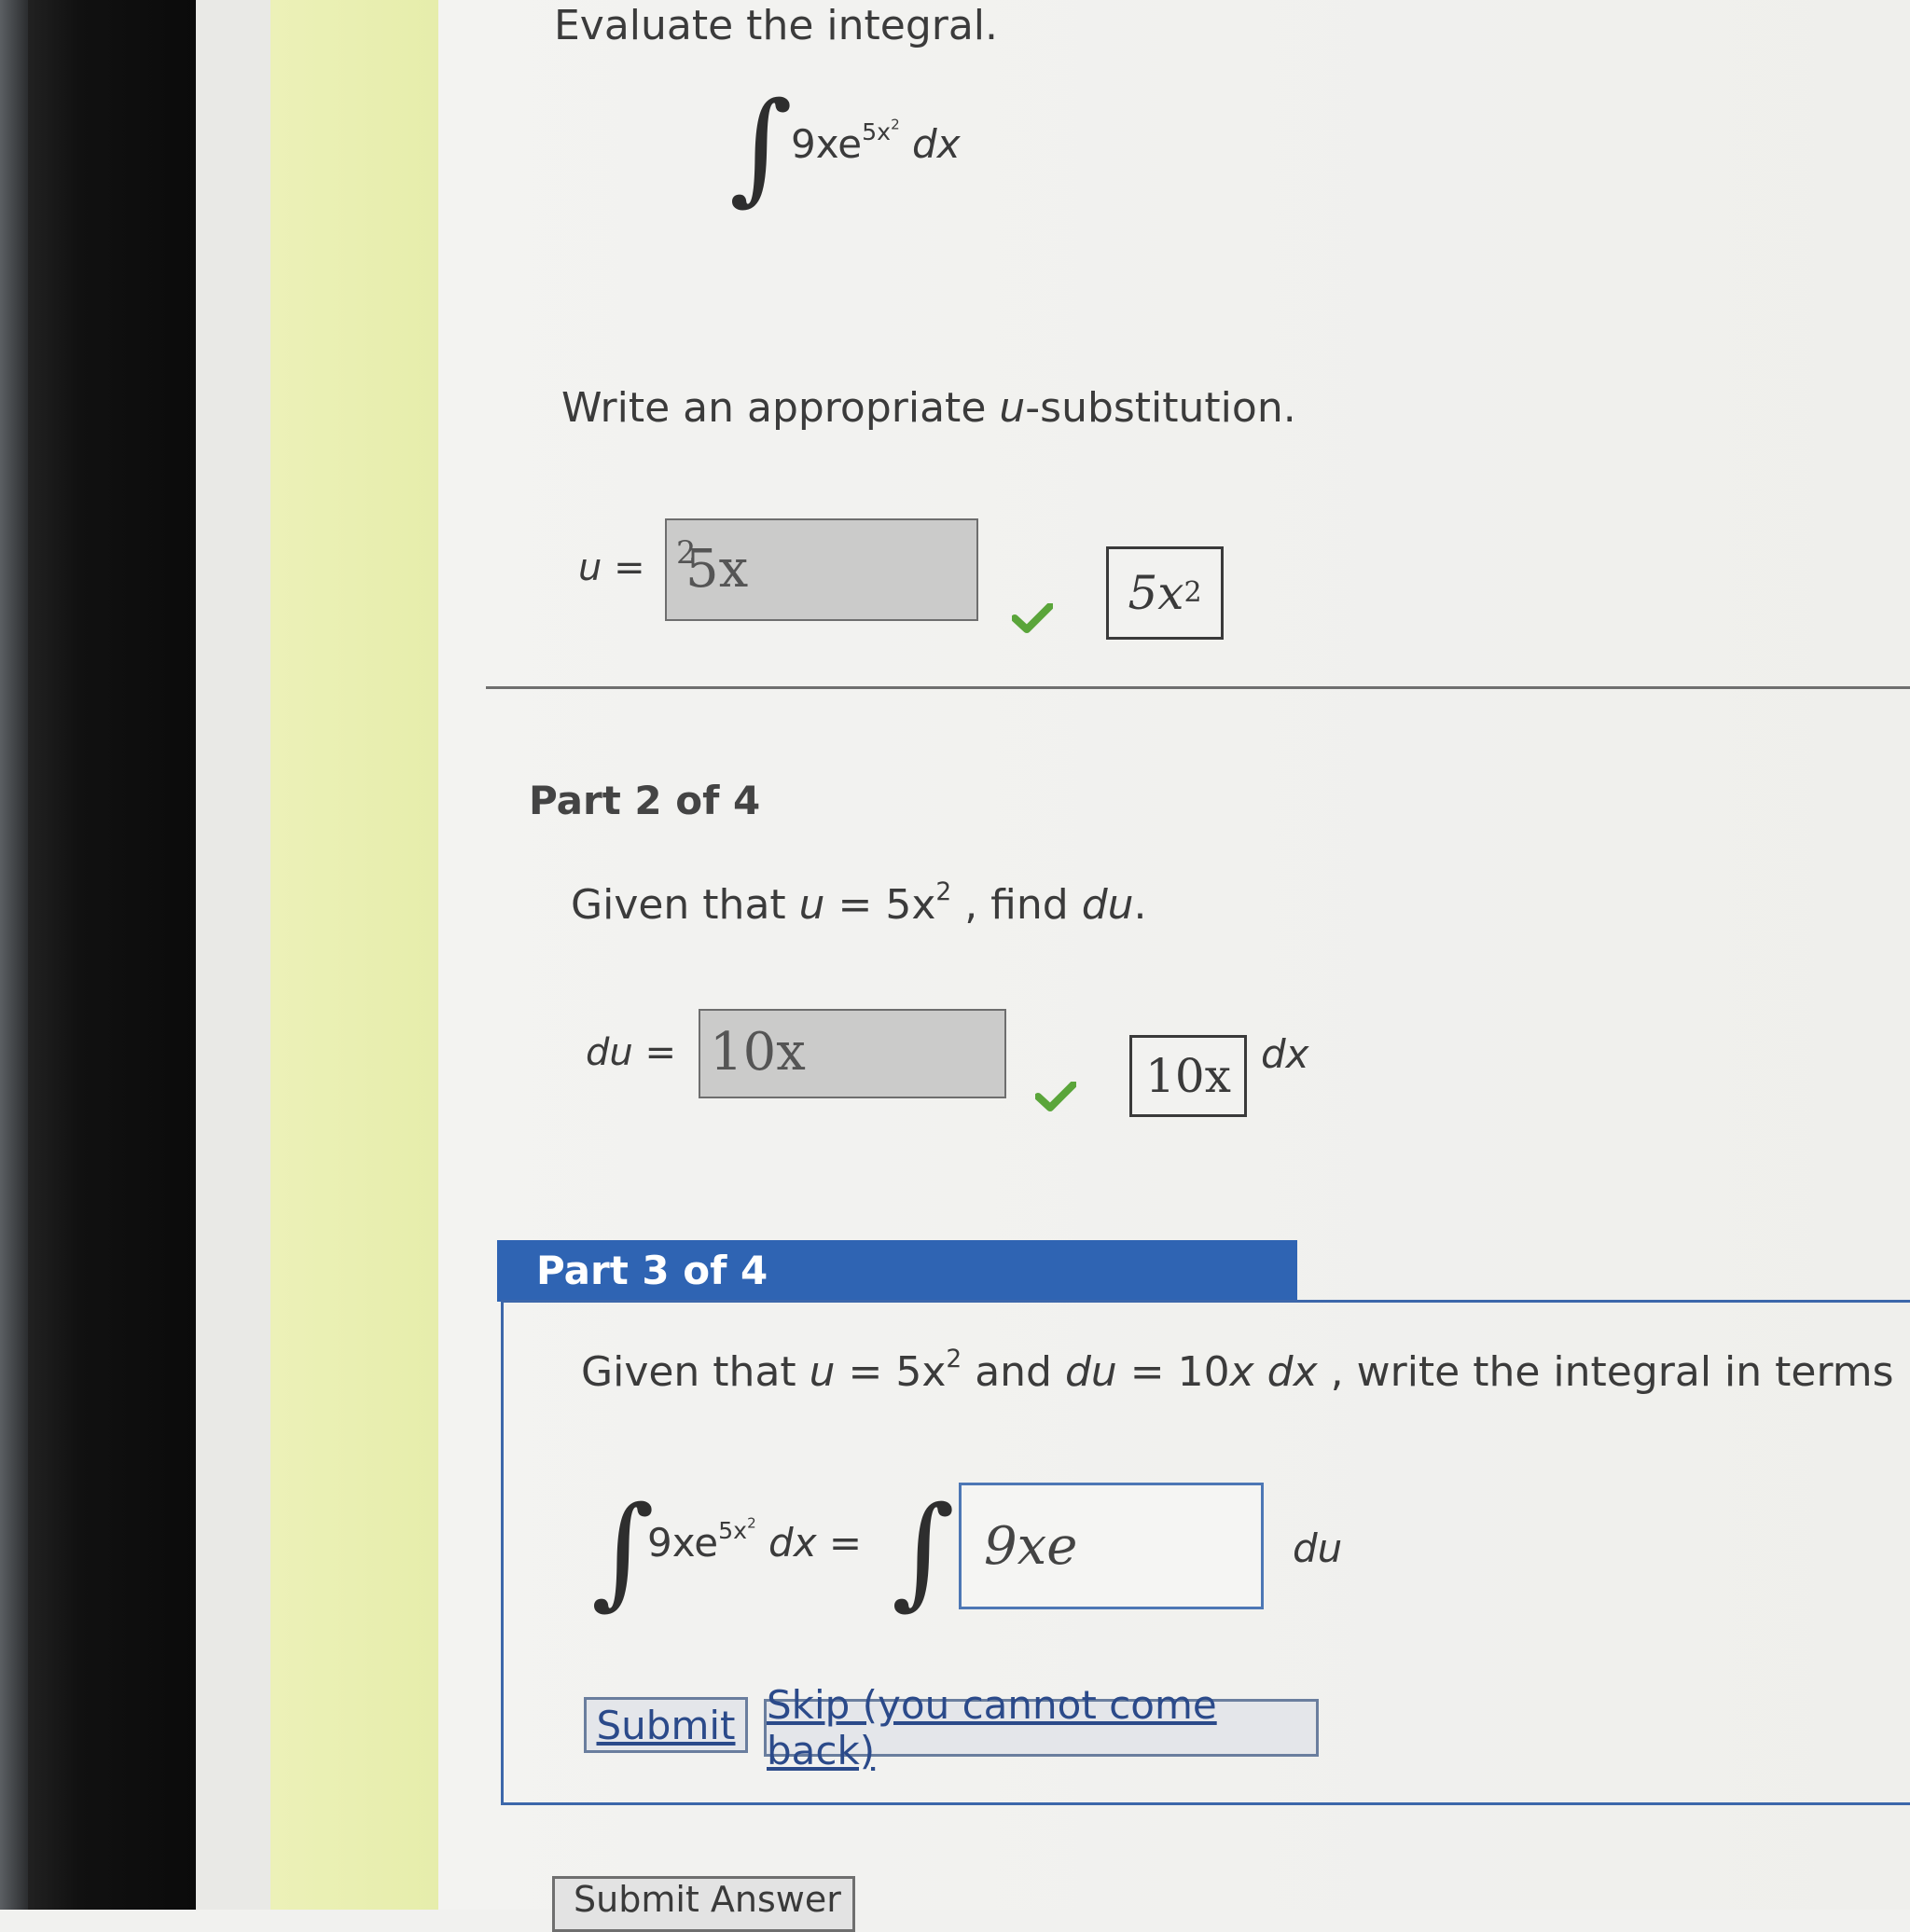 Image resolution: width=1910 pixels, height=1932 pixels. What do you see at coordinates (1165, 593) in the screenshot?
I see `u-preview-box: 5x 2` at bounding box center [1165, 593].